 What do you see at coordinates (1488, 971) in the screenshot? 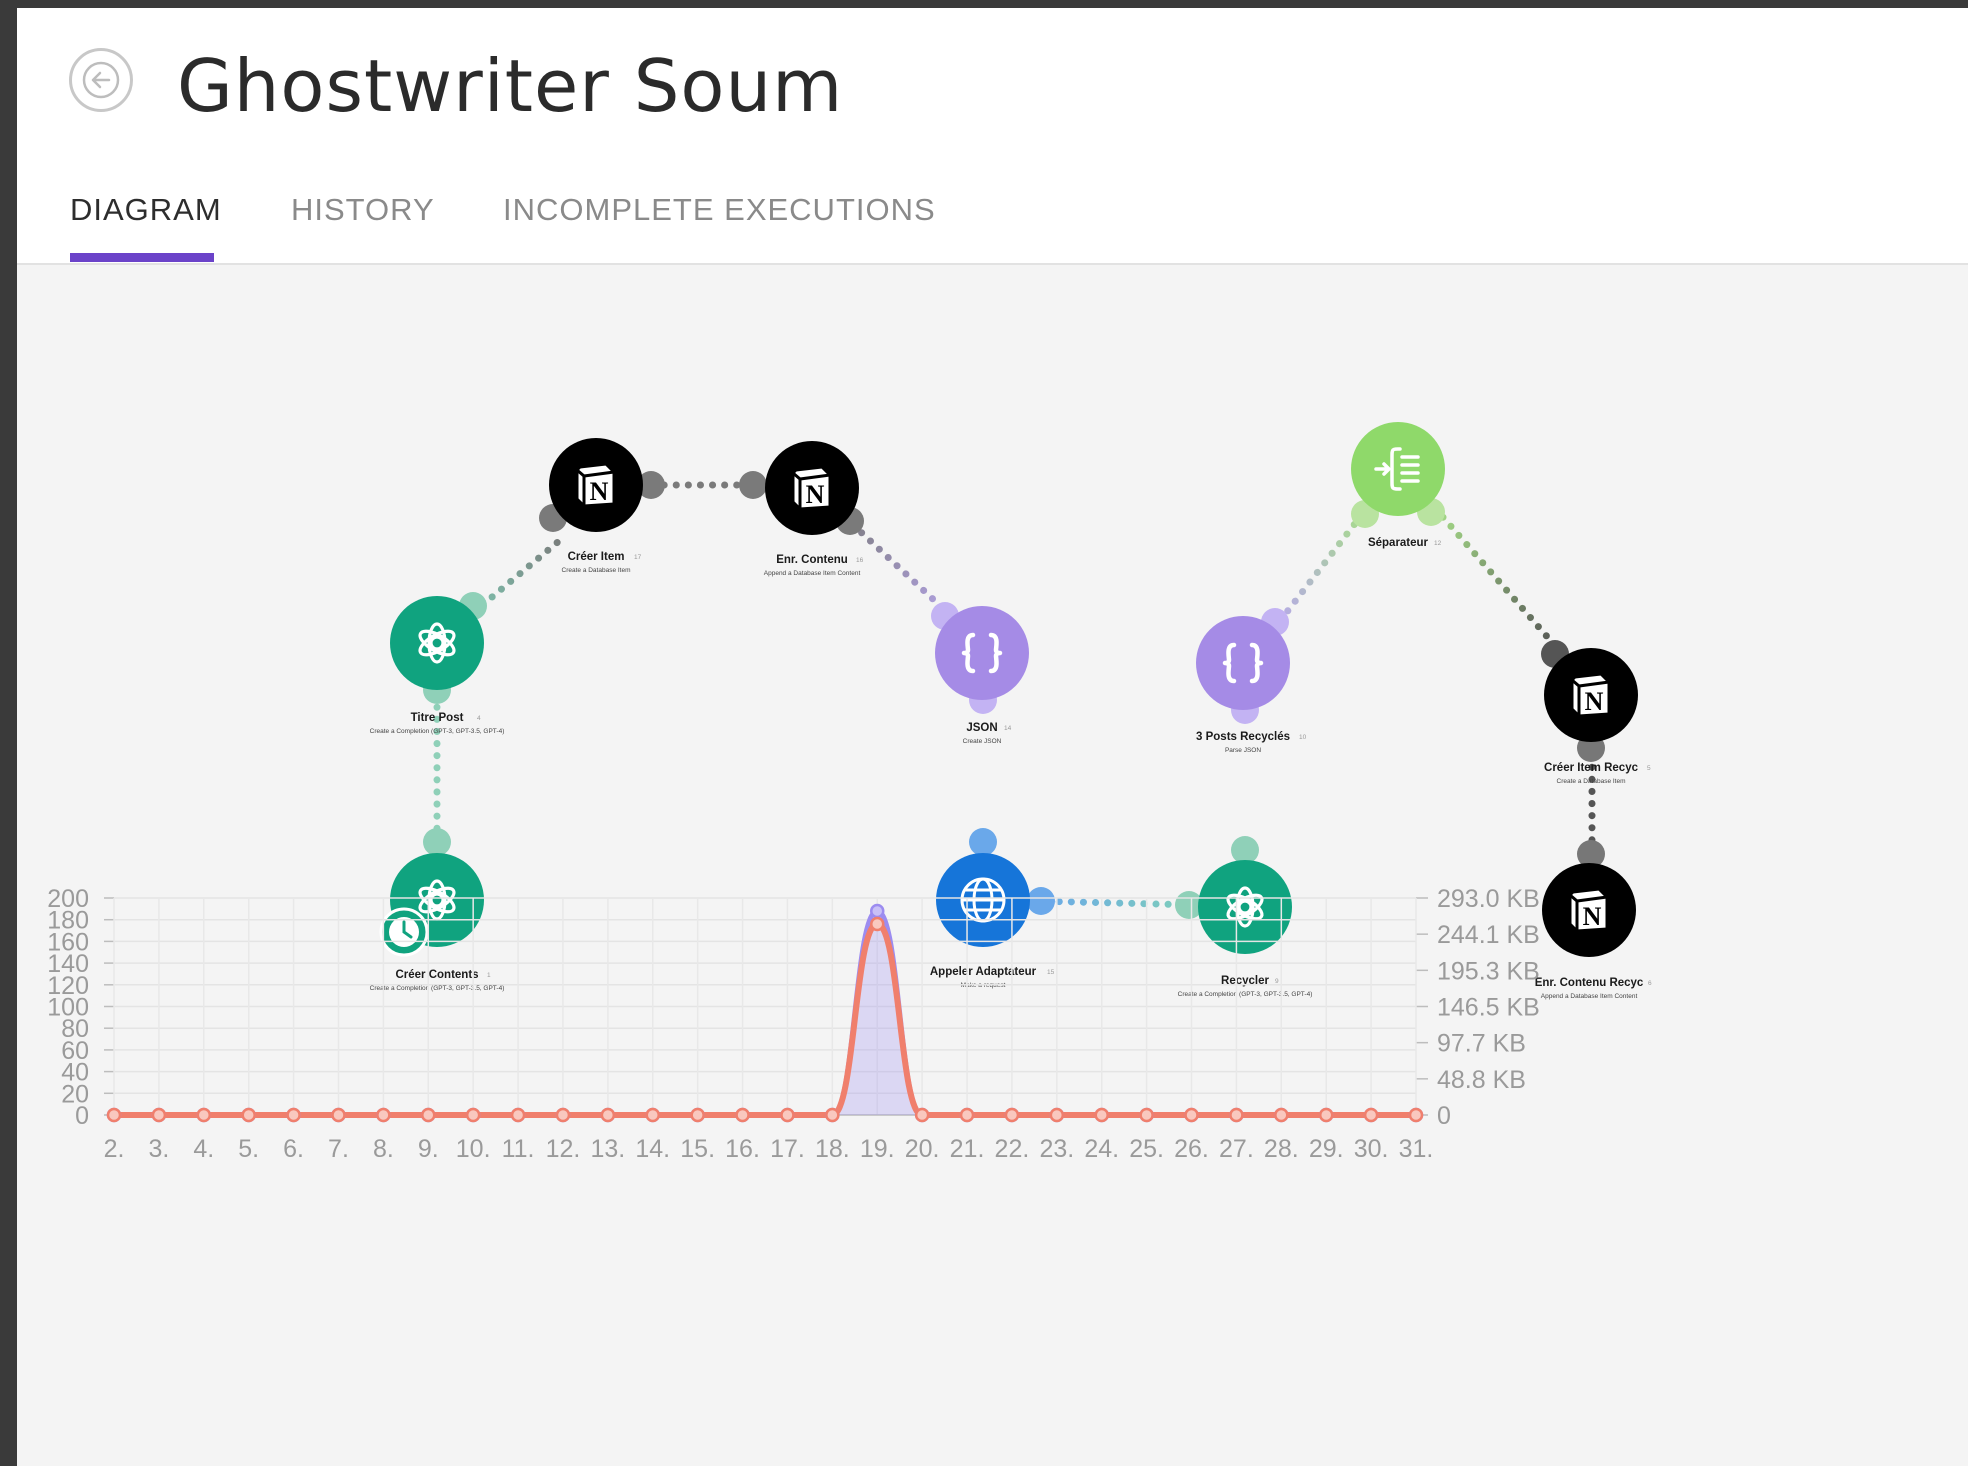
I see `y-right-tick: 195.3 KB` at bounding box center [1488, 971].